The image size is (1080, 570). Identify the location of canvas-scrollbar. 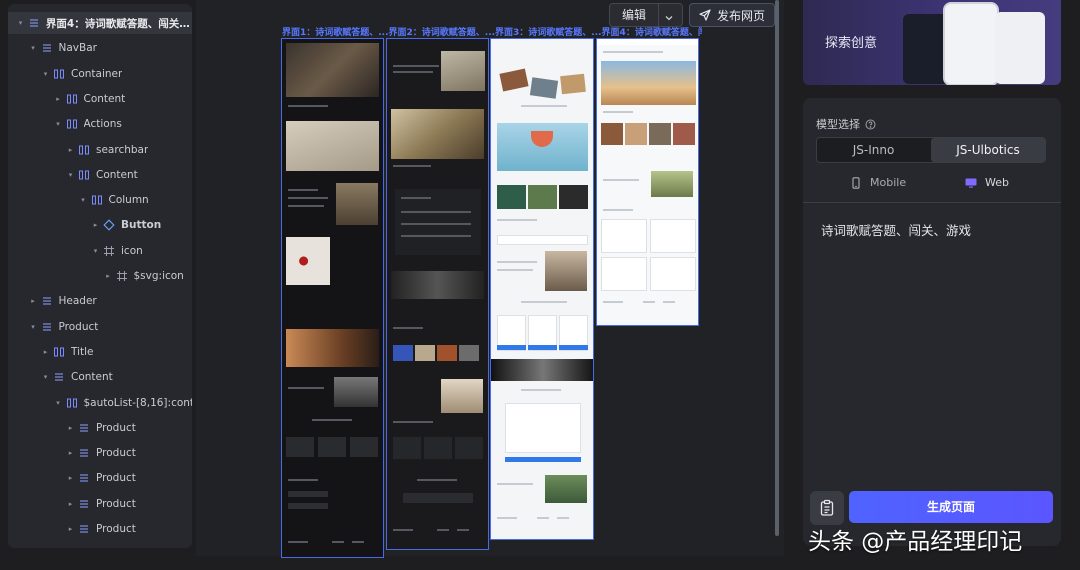
(777, 268).